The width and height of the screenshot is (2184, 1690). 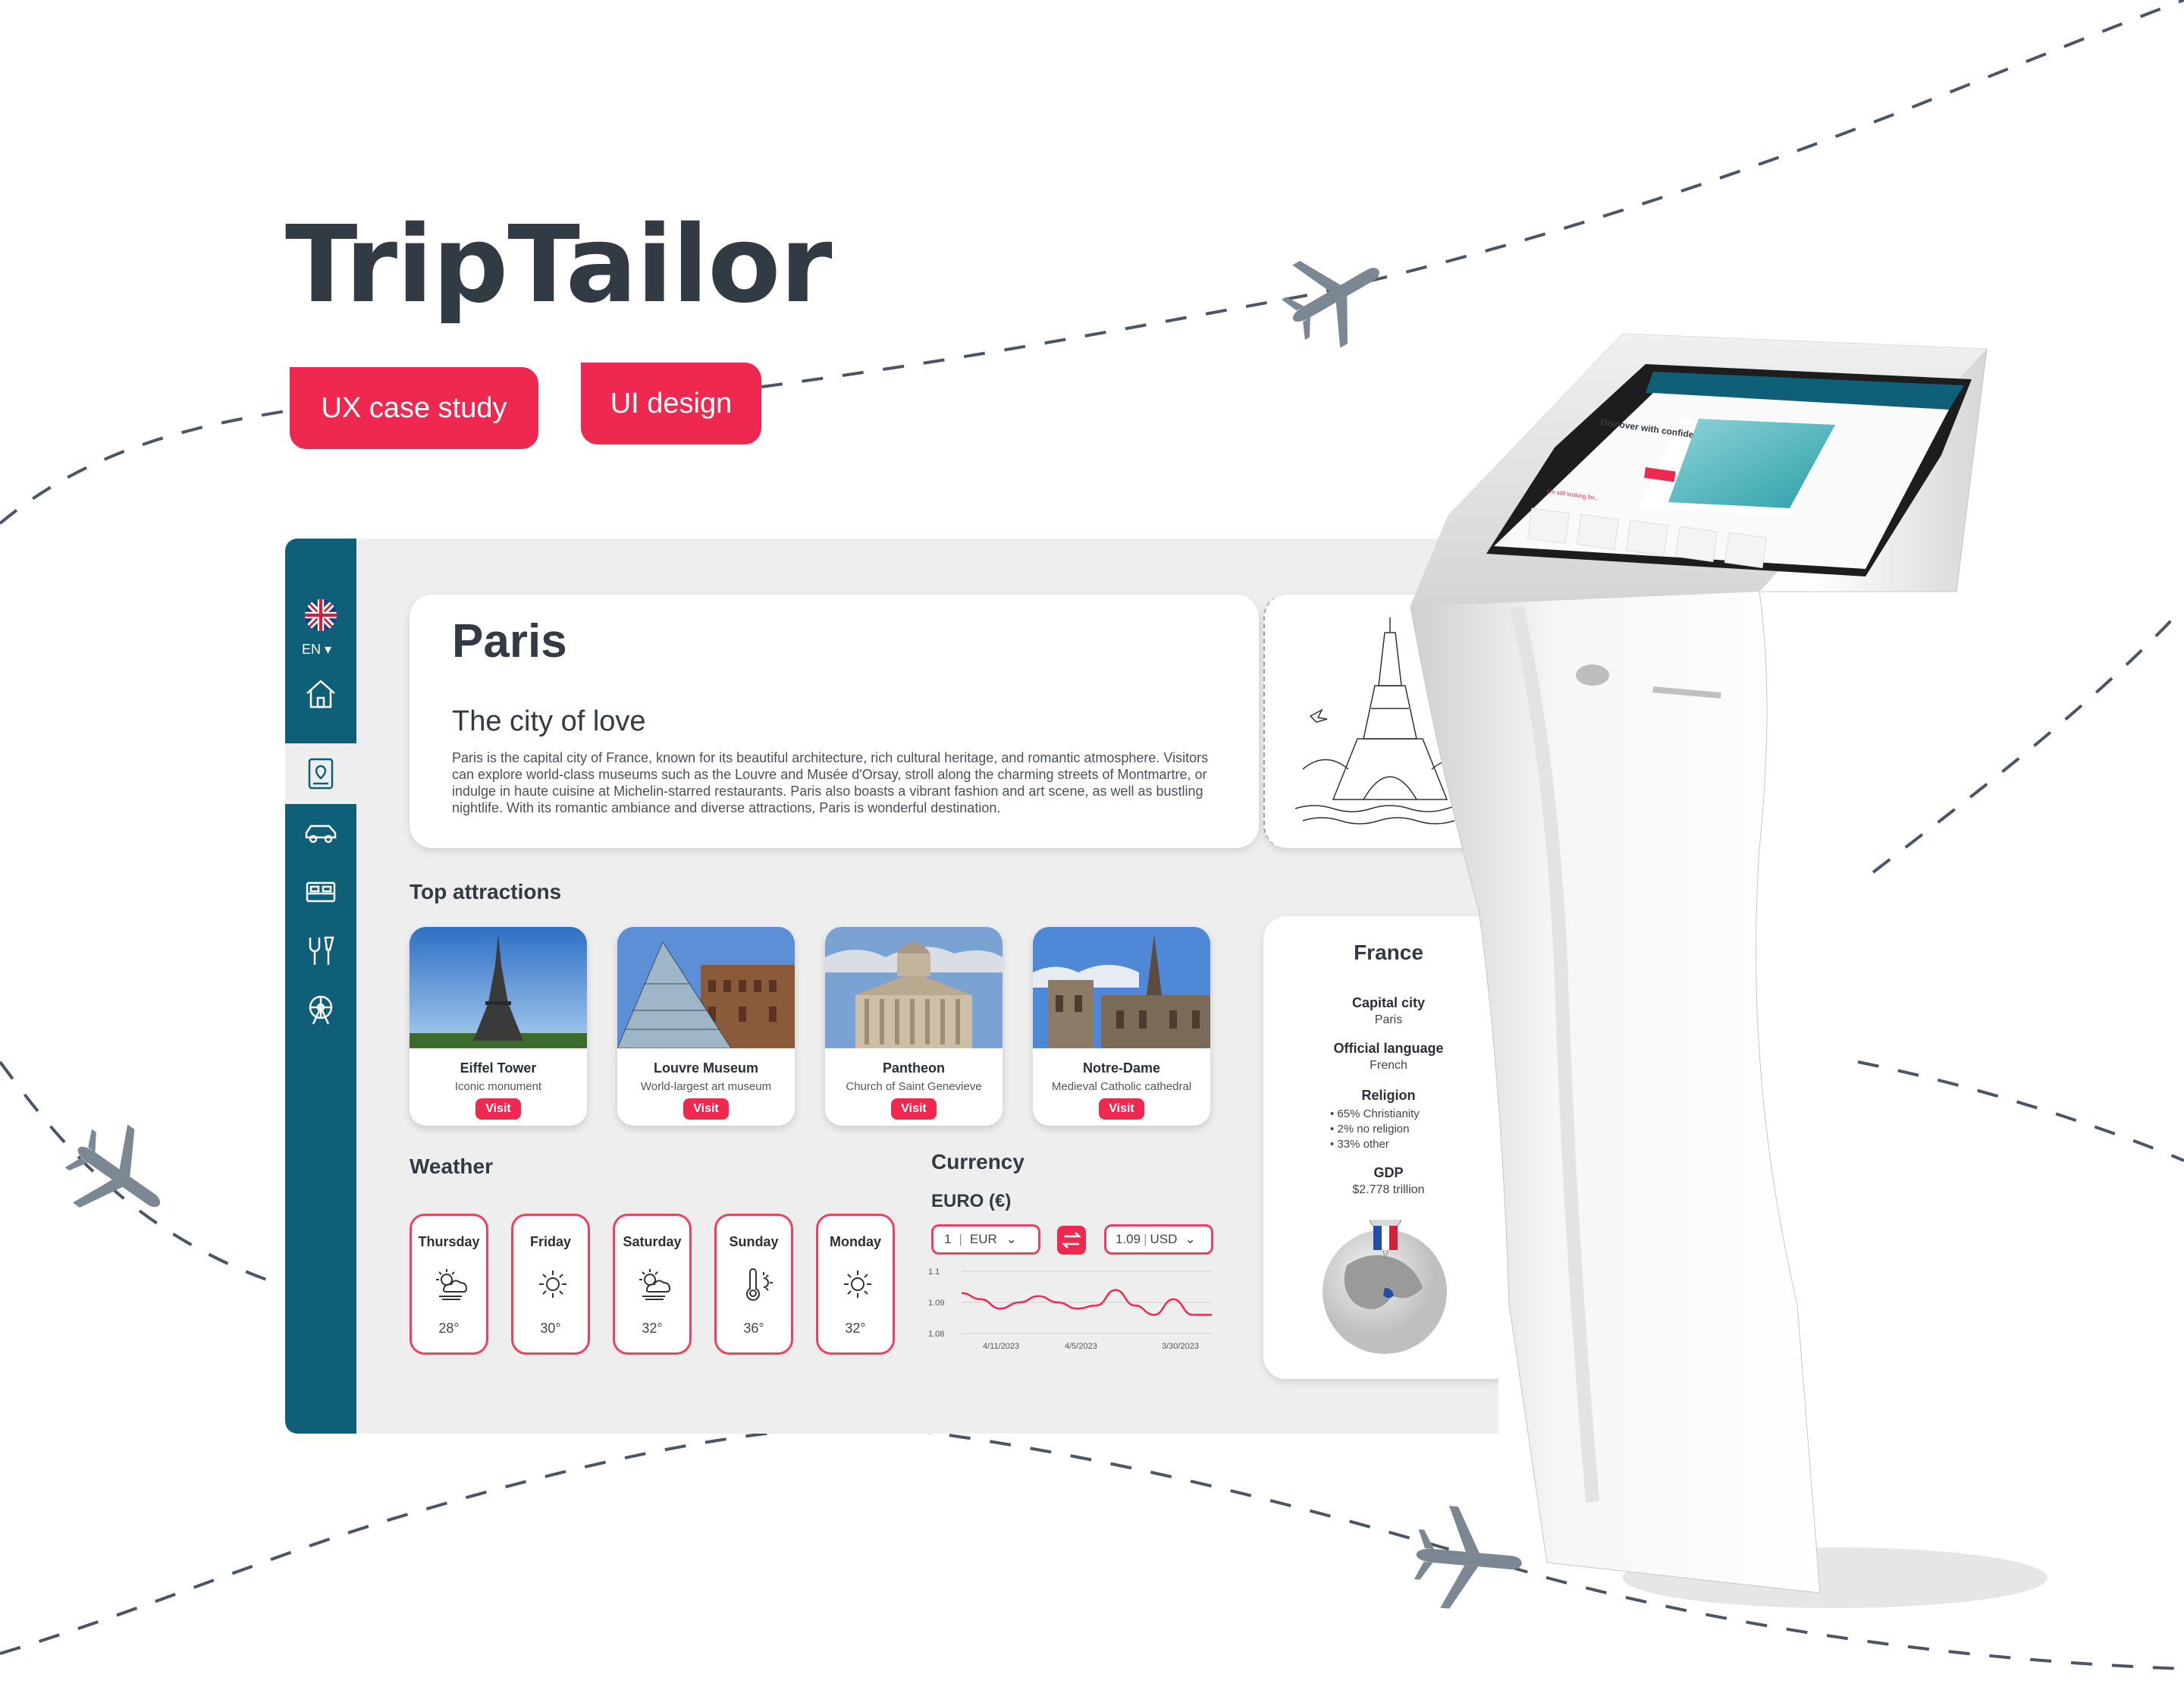 What do you see at coordinates (759, 1284) in the screenshot?
I see `thermometer-icon` at bounding box center [759, 1284].